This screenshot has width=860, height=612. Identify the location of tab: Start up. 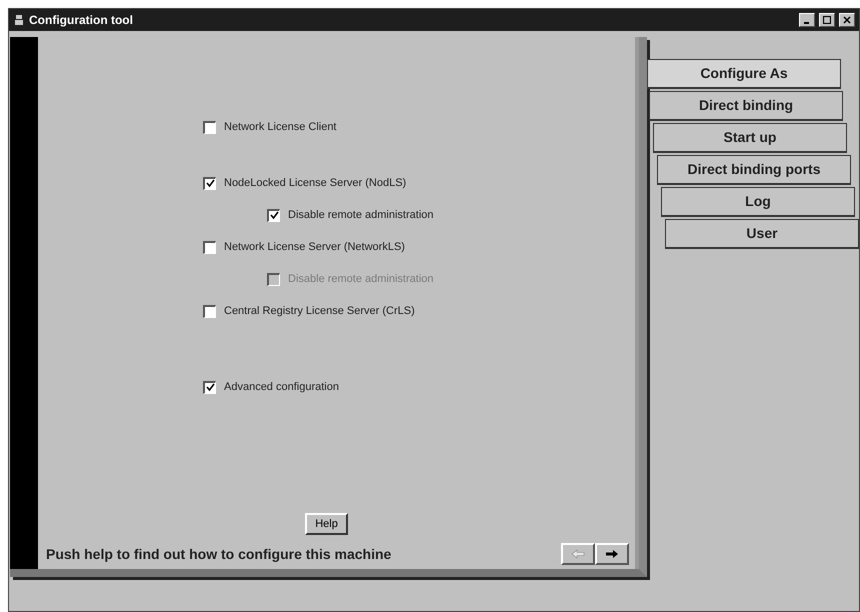
(750, 138).